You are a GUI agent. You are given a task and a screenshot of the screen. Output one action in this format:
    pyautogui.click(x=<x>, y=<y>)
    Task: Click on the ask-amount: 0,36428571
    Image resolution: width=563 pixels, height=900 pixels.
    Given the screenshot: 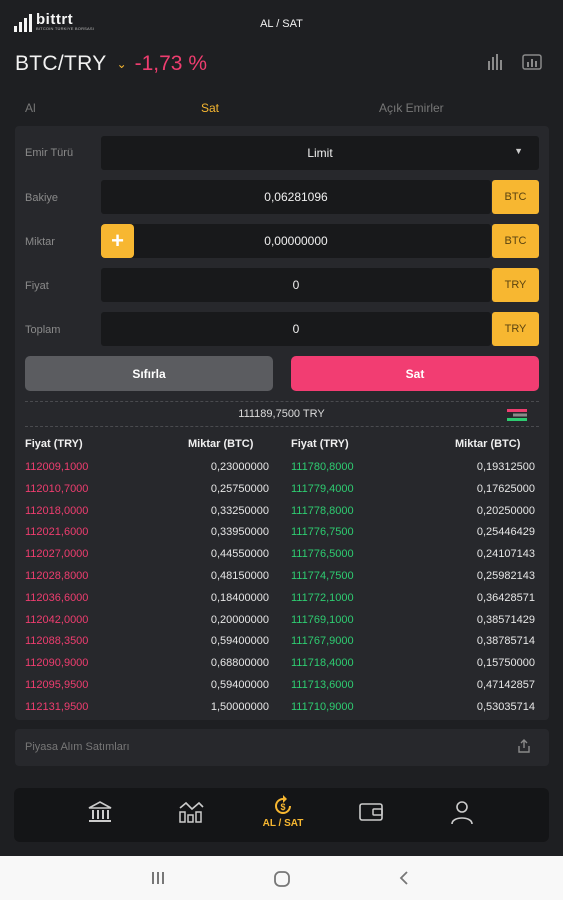 What is the action you would take?
    pyautogui.click(x=505, y=597)
    